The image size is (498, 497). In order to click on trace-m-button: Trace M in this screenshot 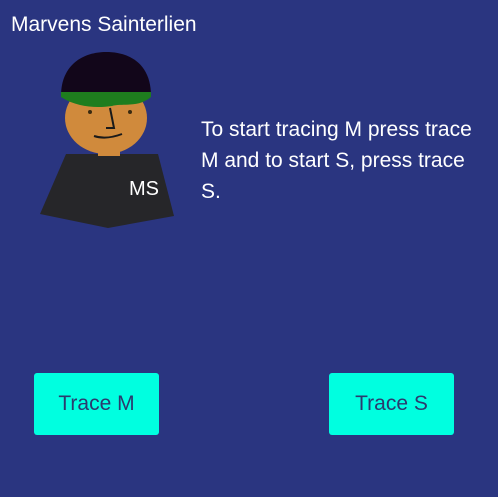, I will do `click(96, 404)`.